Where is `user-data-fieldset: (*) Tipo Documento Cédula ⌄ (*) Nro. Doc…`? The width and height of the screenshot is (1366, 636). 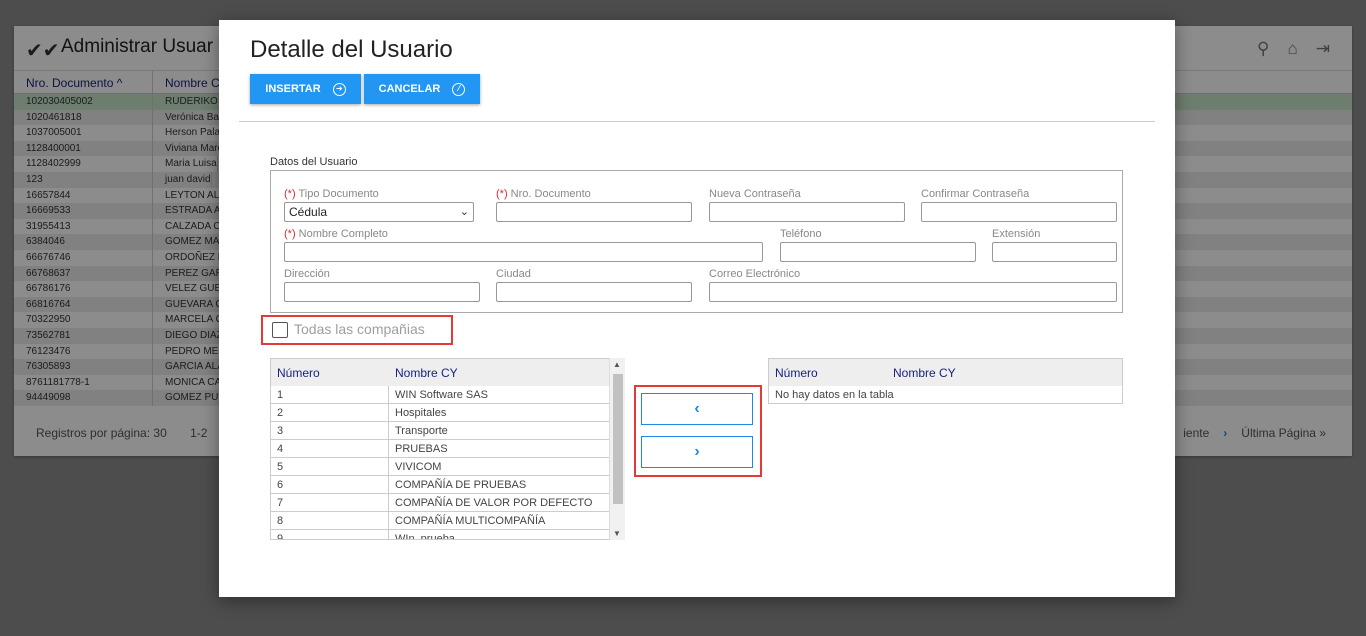
user-data-fieldset: (*) Tipo Documento Cédula ⌄ (*) Nro. Doc… is located at coordinates (696, 241).